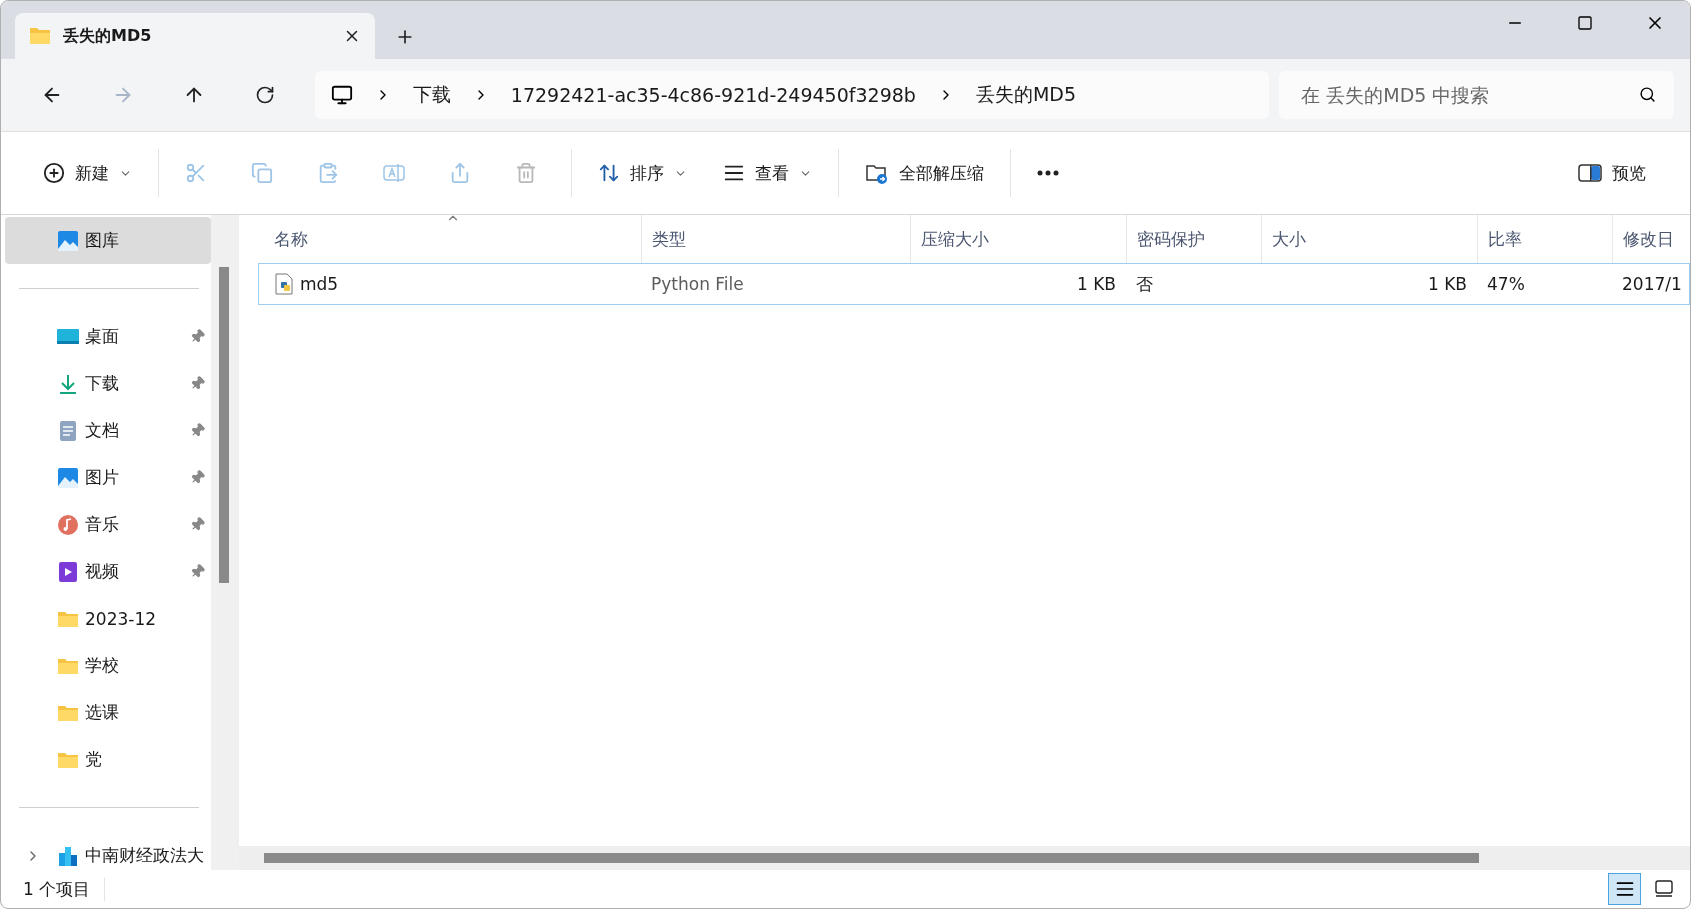 The width and height of the screenshot is (1691, 909). What do you see at coordinates (924, 173) in the screenshot?
I see `extract-button: 全部解压缩` at bounding box center [924, 173].